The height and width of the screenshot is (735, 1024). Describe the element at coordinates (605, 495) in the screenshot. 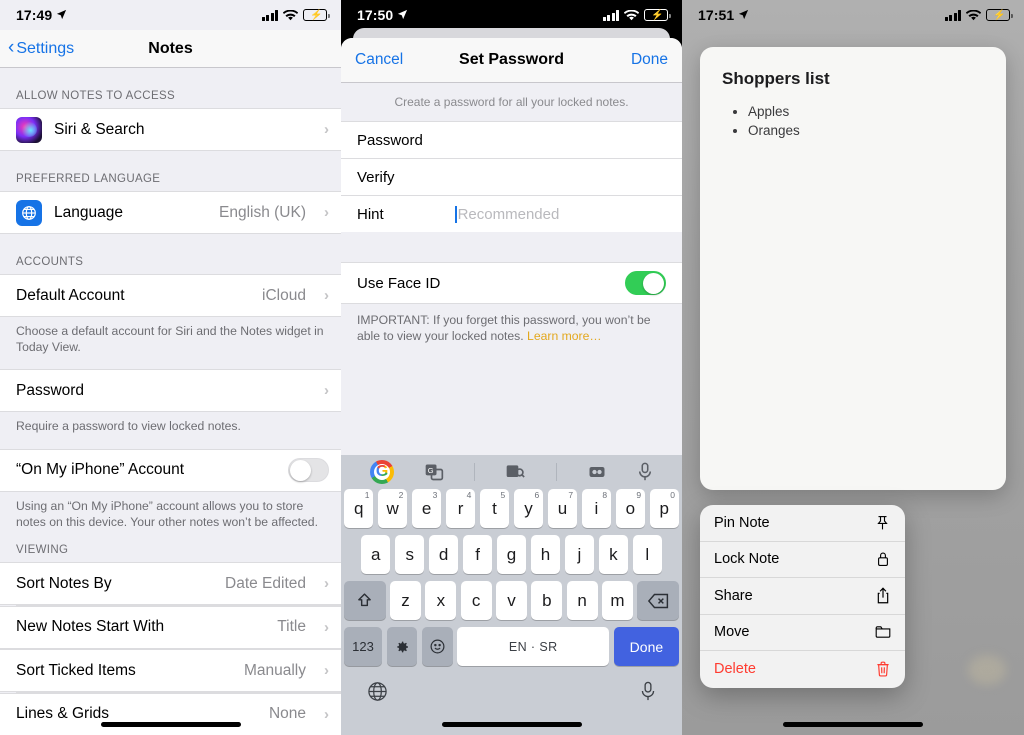

I see `key-sup: 8` at that location.